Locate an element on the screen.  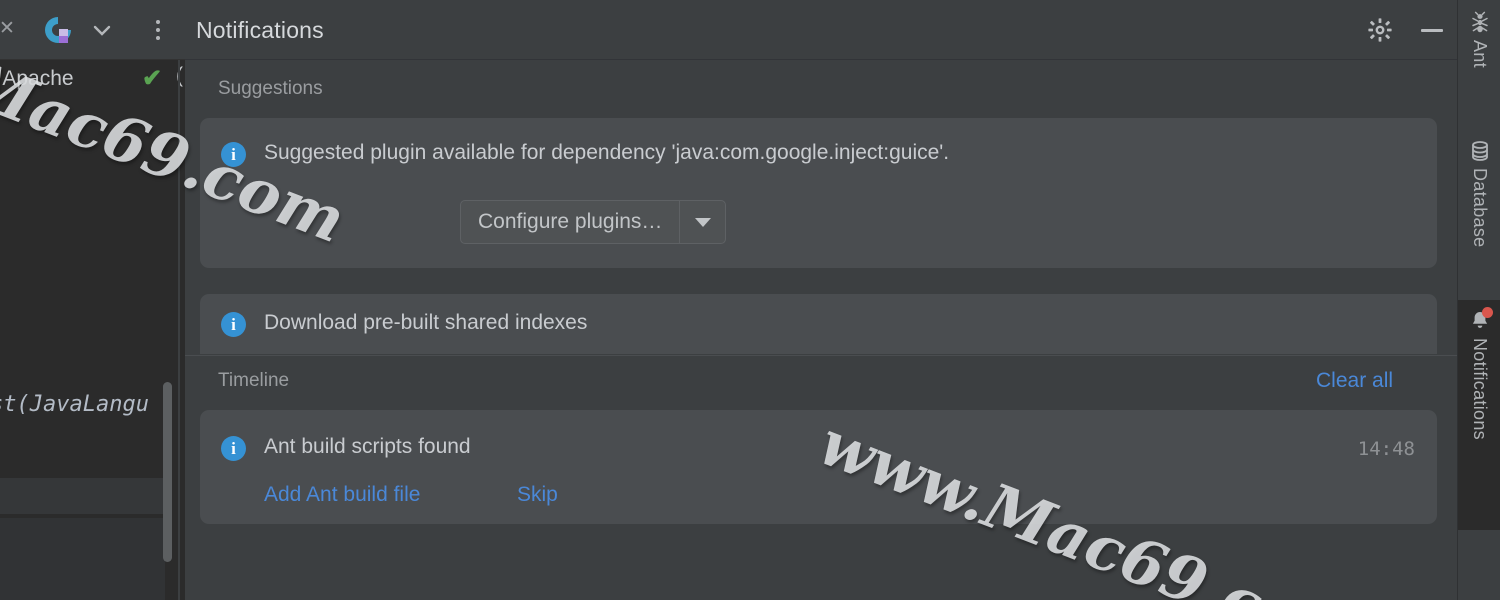
database-icon is located at coordinates (1480, 151).